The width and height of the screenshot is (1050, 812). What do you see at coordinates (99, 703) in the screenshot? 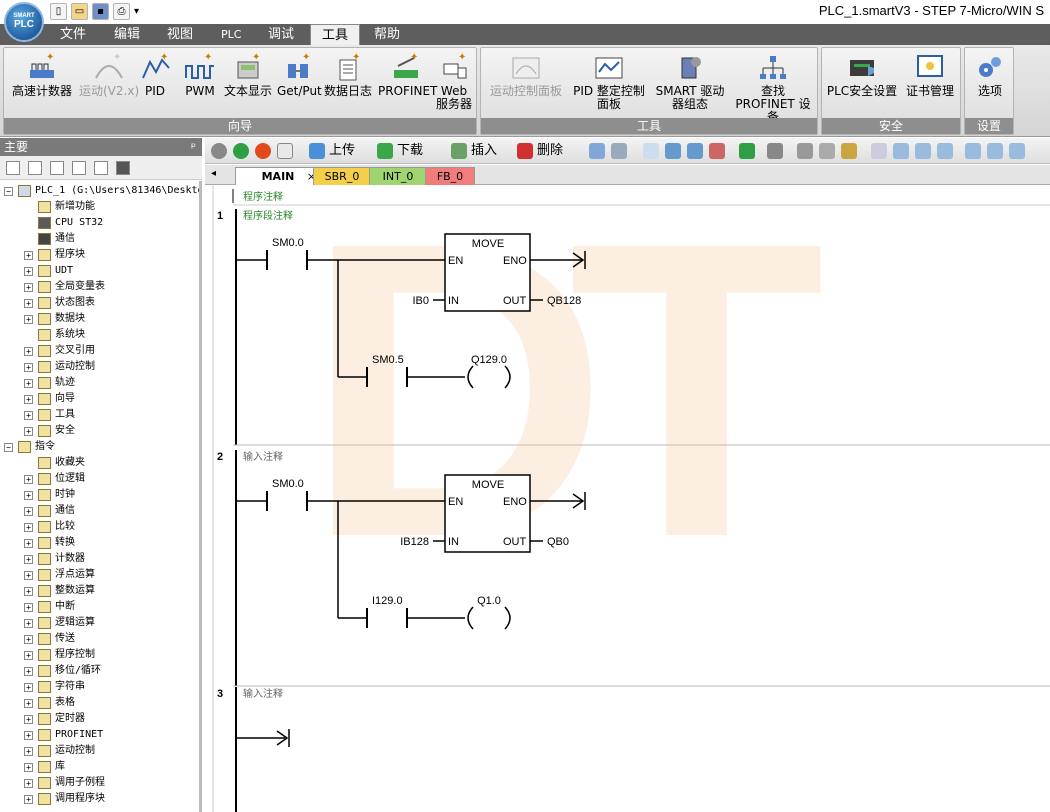
I see `tree-node-instruction: + 表格` at bounding box center [99, 703].